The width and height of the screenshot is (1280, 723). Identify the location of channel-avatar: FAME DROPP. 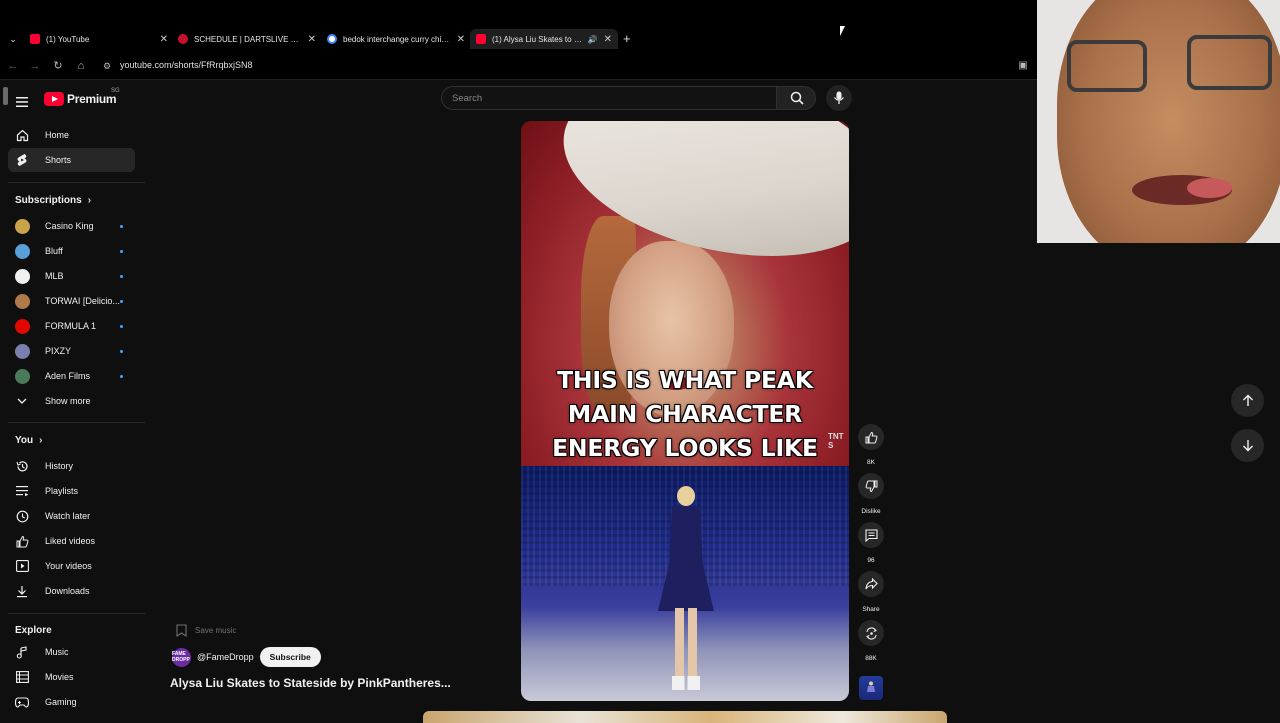
(181, 657).